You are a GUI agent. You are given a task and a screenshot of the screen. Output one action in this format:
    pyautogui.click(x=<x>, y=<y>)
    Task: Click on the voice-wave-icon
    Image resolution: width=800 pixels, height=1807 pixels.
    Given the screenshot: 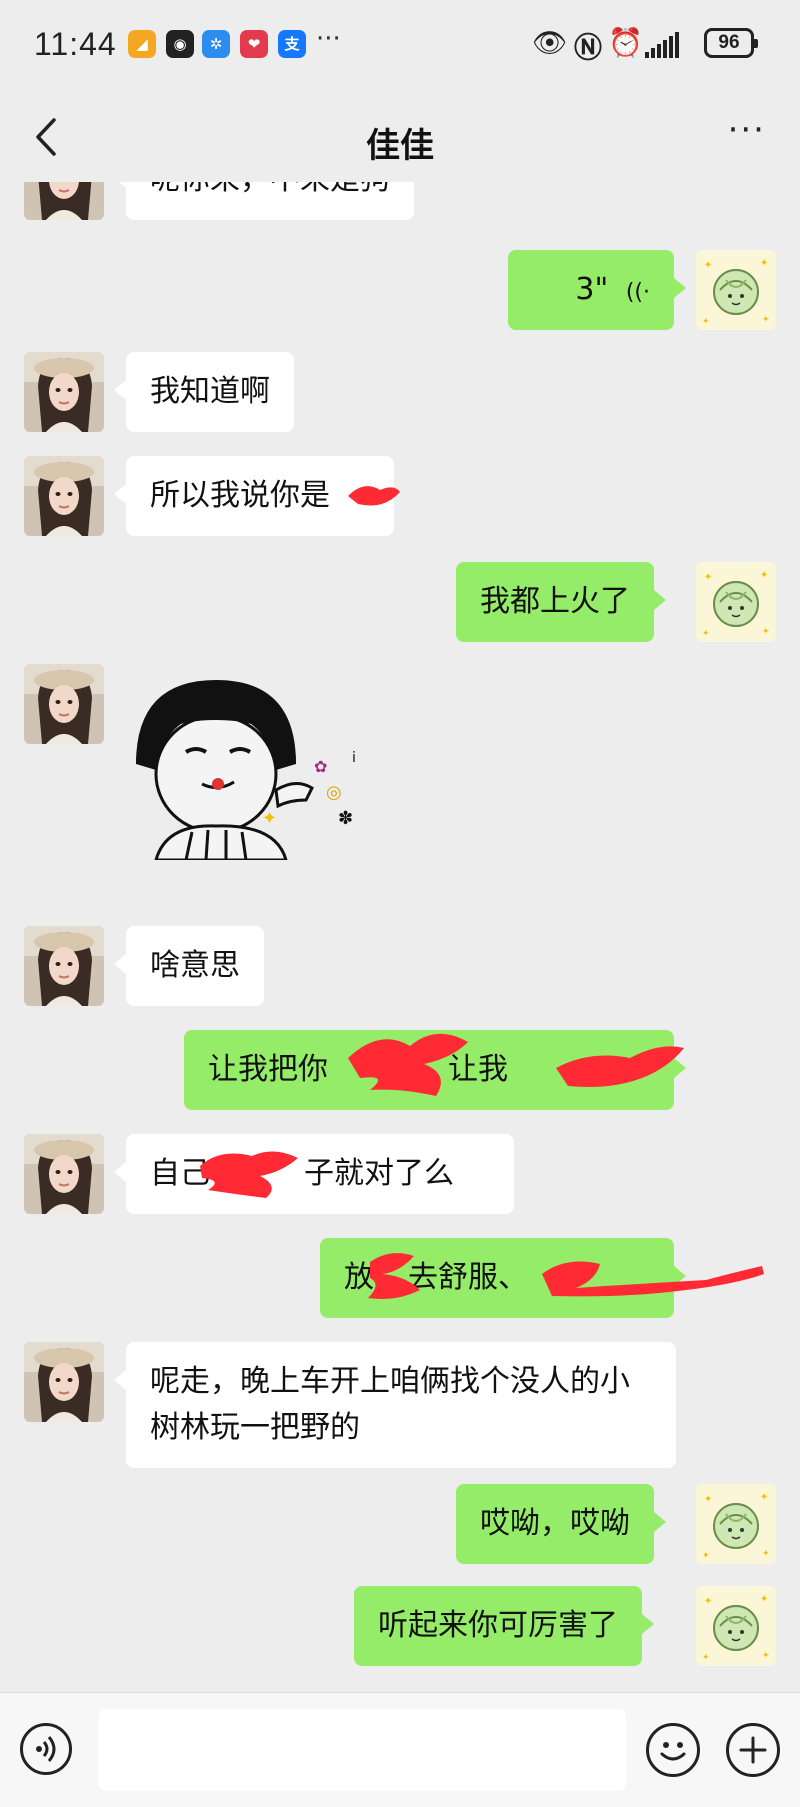 What is the action you would take?
    pyautogui.click(x=46, y=1749)
    